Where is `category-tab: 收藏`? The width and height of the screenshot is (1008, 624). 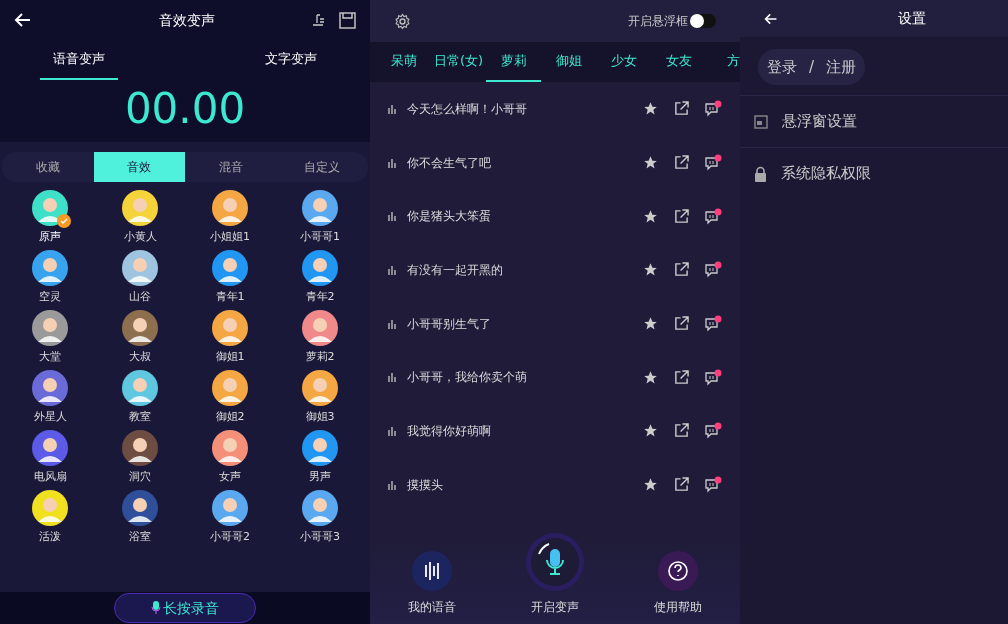
category-tab: 收藏 is located at coordinates (48, 167).